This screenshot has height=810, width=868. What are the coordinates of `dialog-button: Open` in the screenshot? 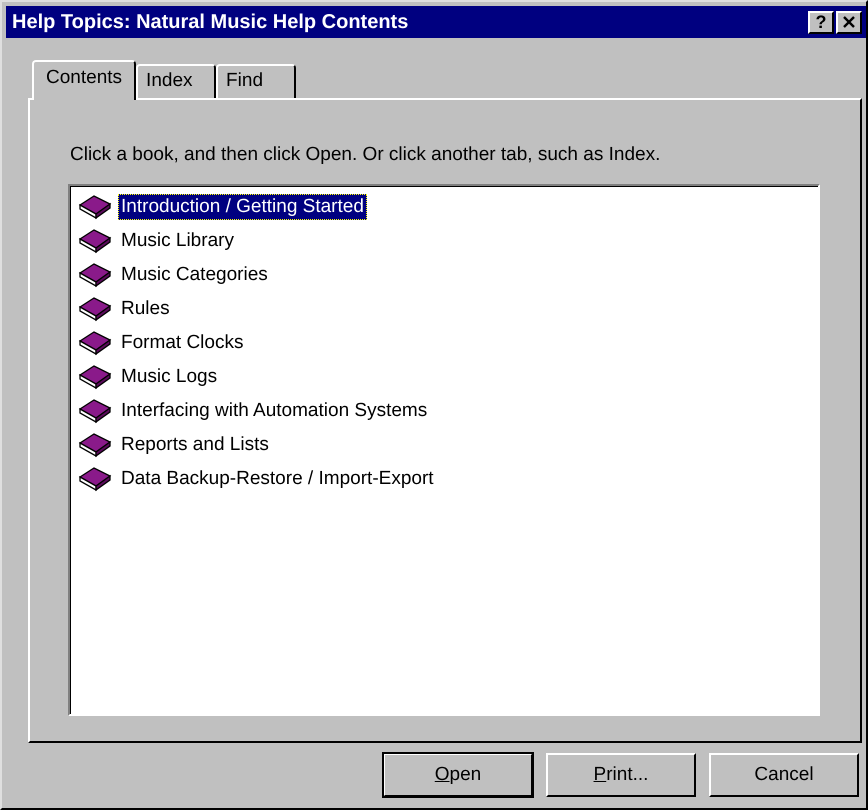 It's located at (458, 775).